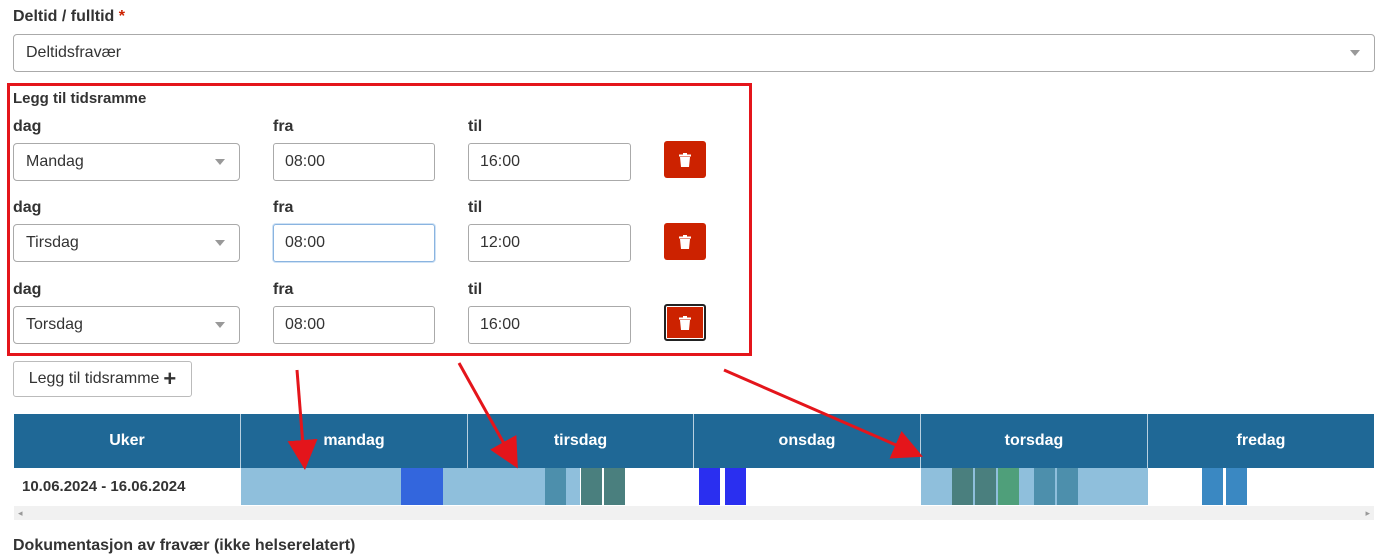  What do you see at coordinates (605, 416) in the screenshot?
I see `annotation-arrows` at bounding box center [605, 416].